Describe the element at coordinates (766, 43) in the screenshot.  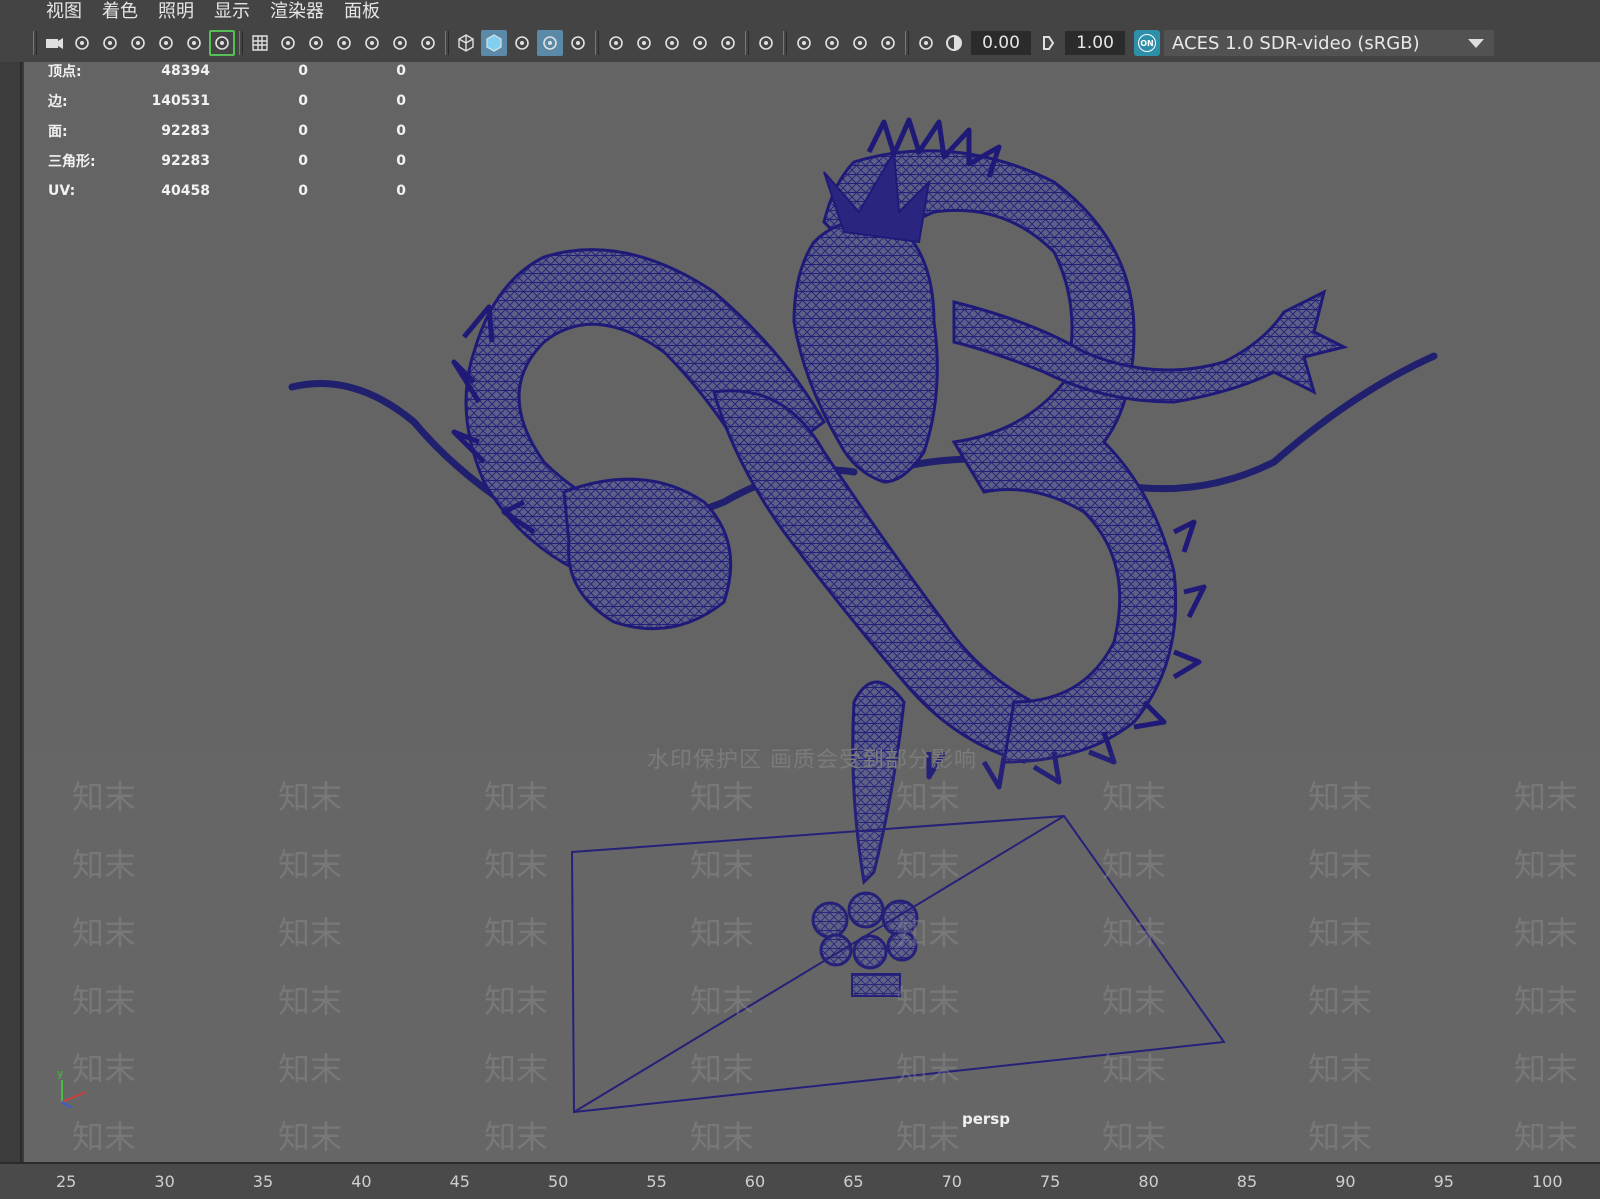
I see `depth-of-field-icon` at that location.